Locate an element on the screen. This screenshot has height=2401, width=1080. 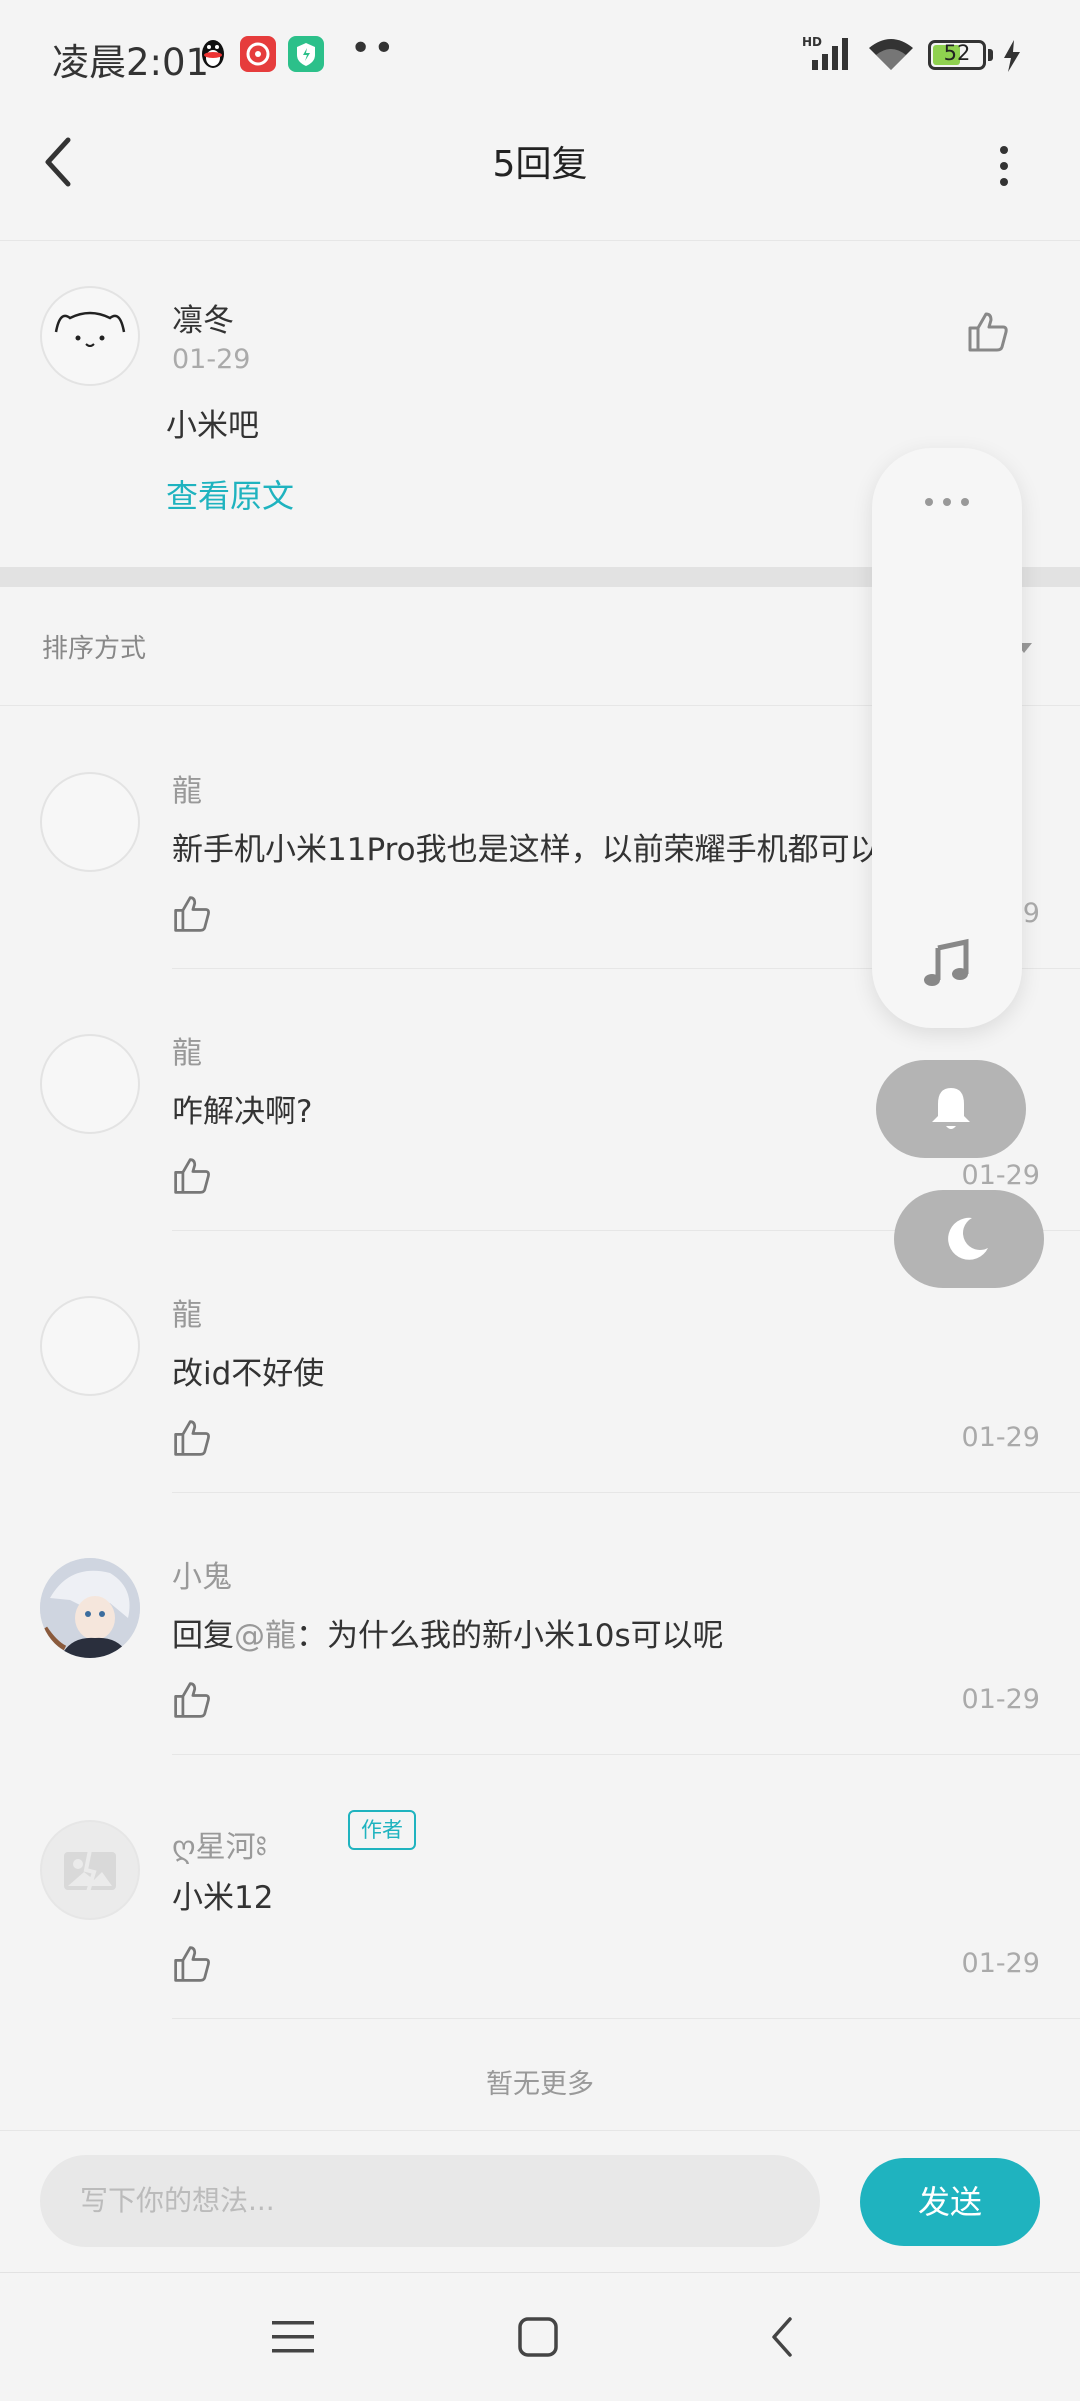
reply-prefix: 回复 is located at coordinates (203, 1636).